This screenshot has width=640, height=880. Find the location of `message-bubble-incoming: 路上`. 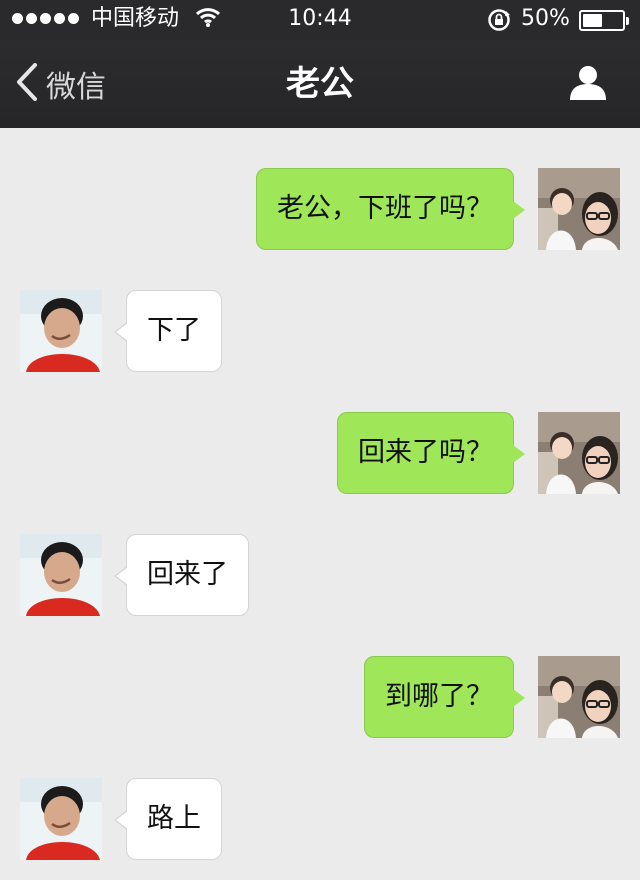

message-bubble-incoming: 路上 is located at coordinates (168, 819).